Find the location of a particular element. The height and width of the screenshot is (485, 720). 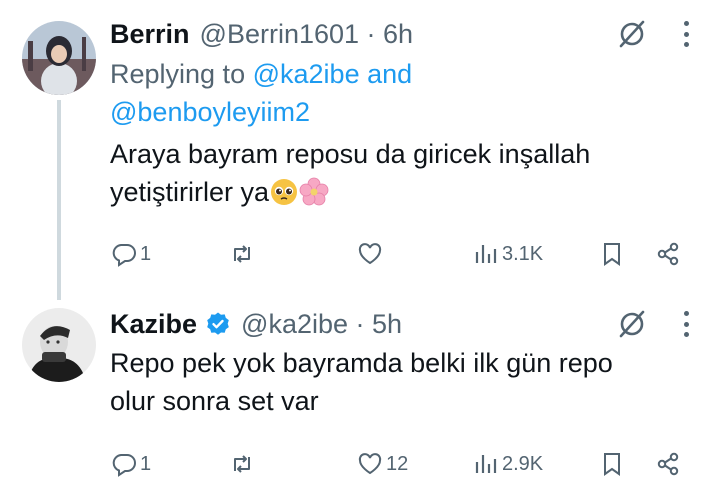

views-button: 2.9K is located at coordinates (507, 464).